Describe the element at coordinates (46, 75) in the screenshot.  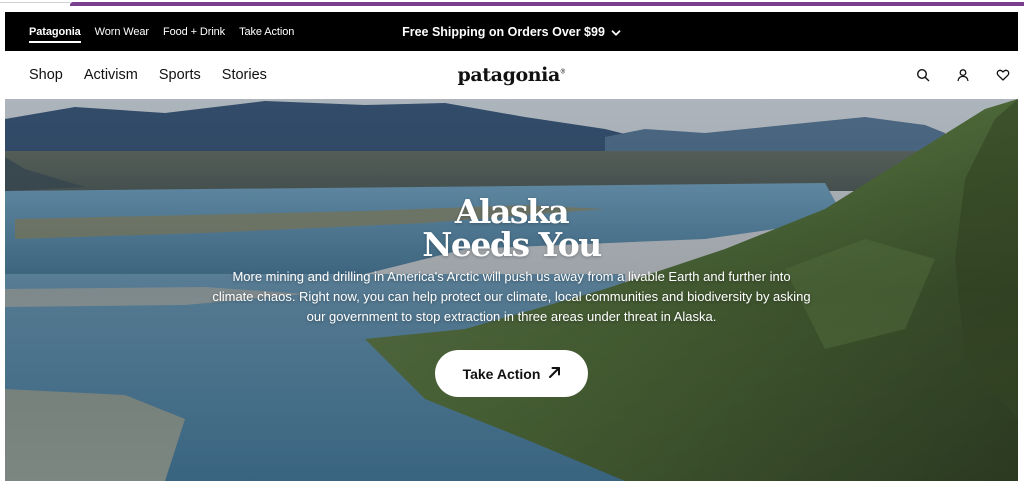
I see `nav-item-shop: Shop` at that location.